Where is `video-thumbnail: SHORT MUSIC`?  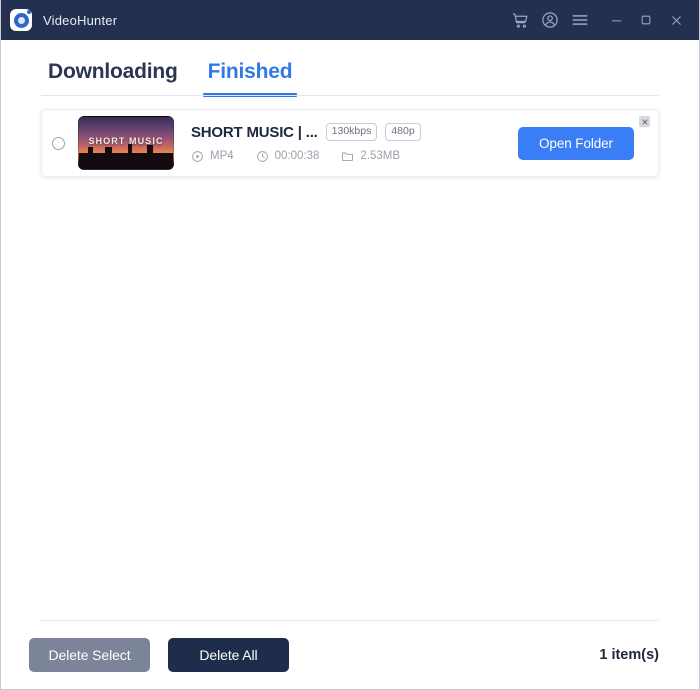
video-thumbnail: SHORT MUSIC is located at coordinates (126, 143).